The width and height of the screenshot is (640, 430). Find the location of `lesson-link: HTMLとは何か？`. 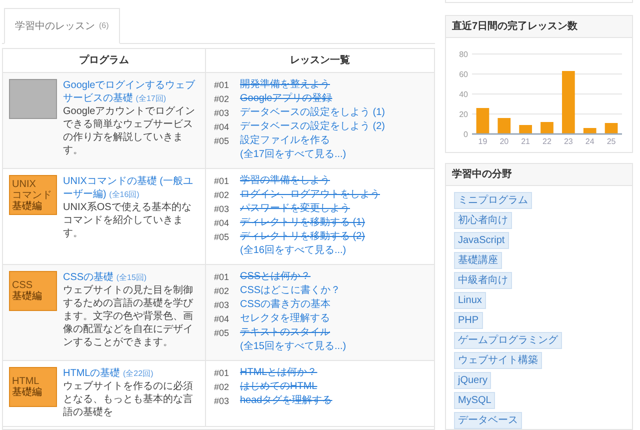

lesson-link: HTMLとは何か？ is located at coordinates (279, 373).